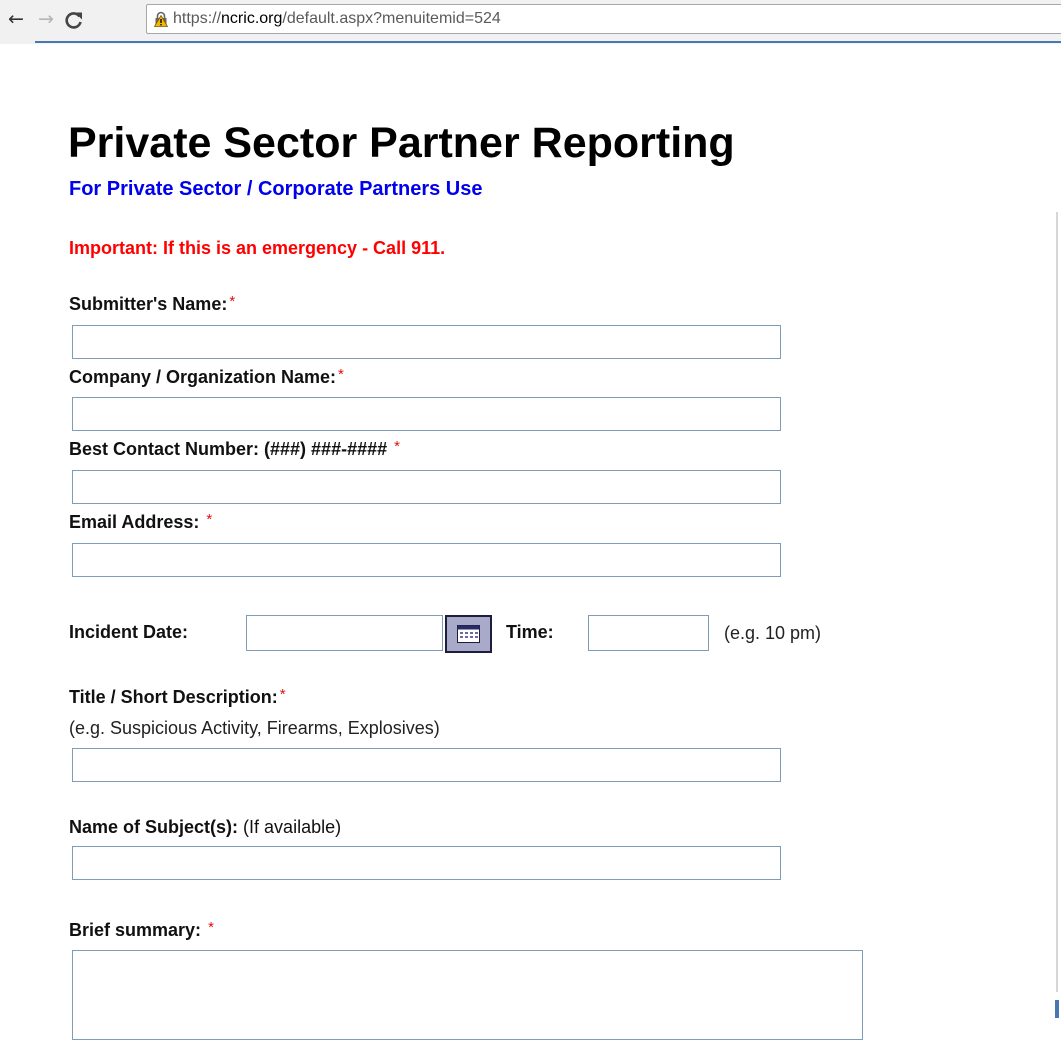 The height and width of the screenshot is (1040, 1061). I want to click on back-arrow-icon: ←, so click(16, 19).